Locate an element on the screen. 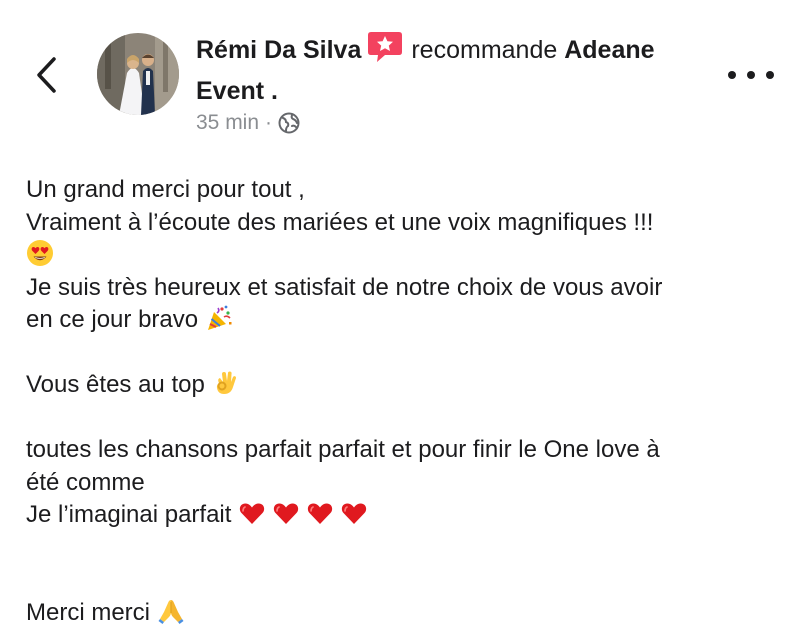 The height and width of the screenshot is (641, 799). heart-eyes-emoji-icon is located at coordinates (40, 253).